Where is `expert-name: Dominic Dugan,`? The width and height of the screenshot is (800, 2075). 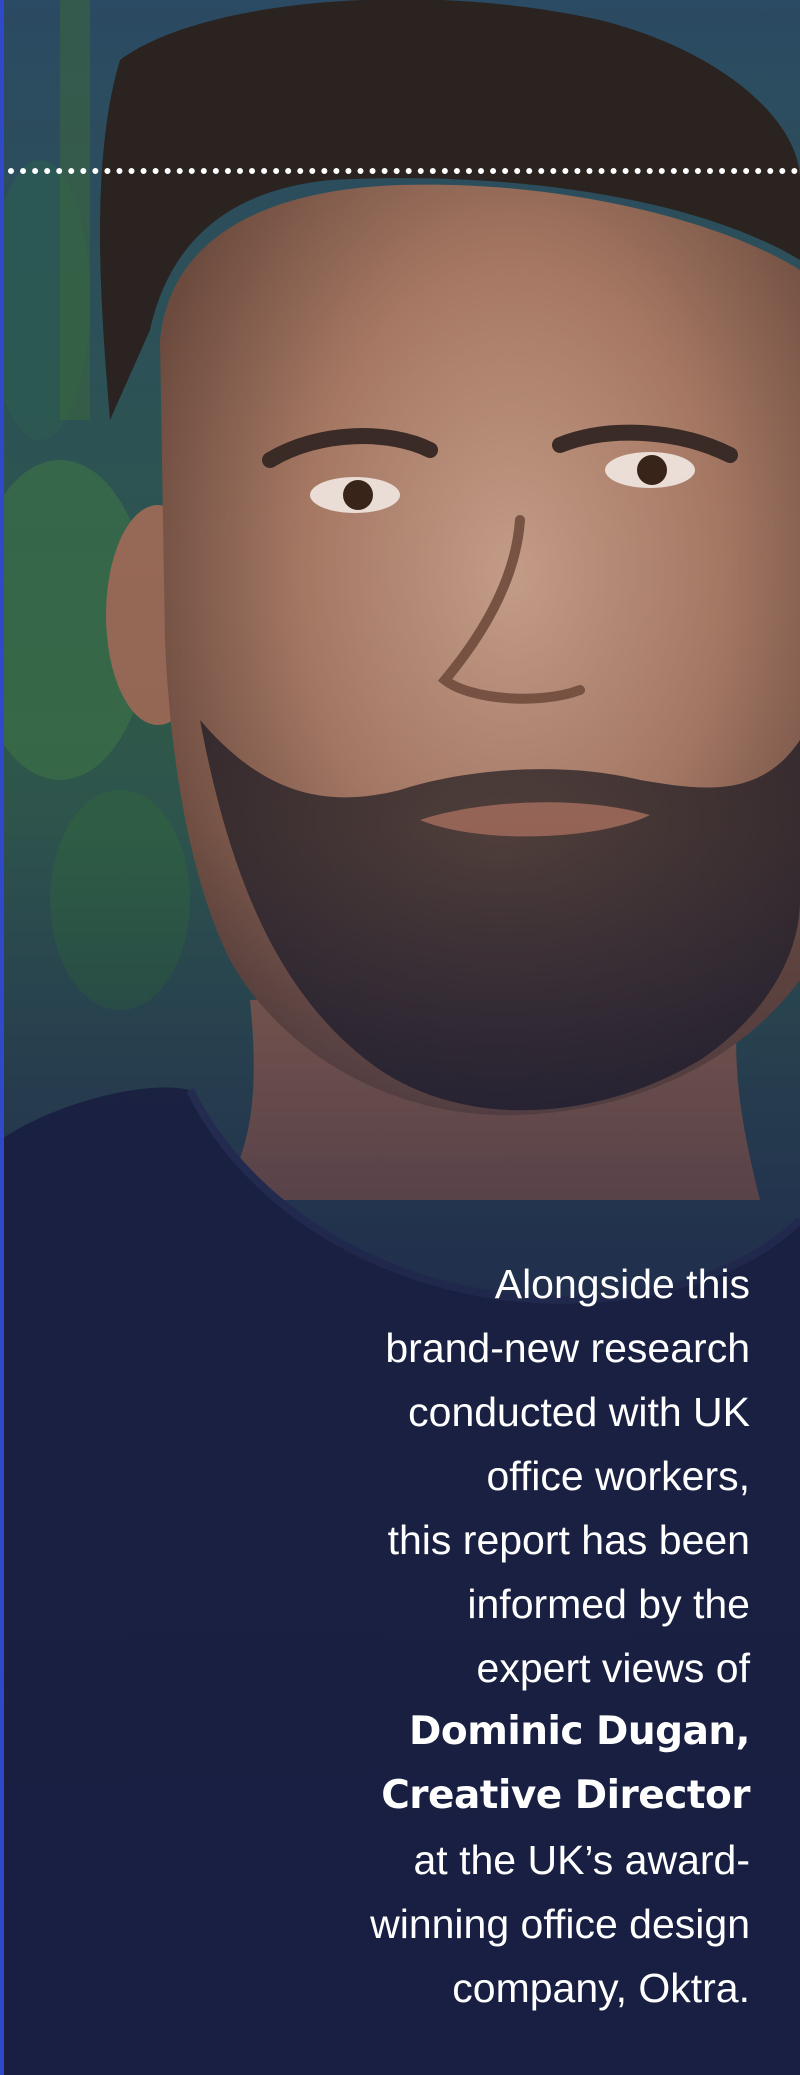
expert-name: Dominic Dugan, is located at coordinates (579, 1731).